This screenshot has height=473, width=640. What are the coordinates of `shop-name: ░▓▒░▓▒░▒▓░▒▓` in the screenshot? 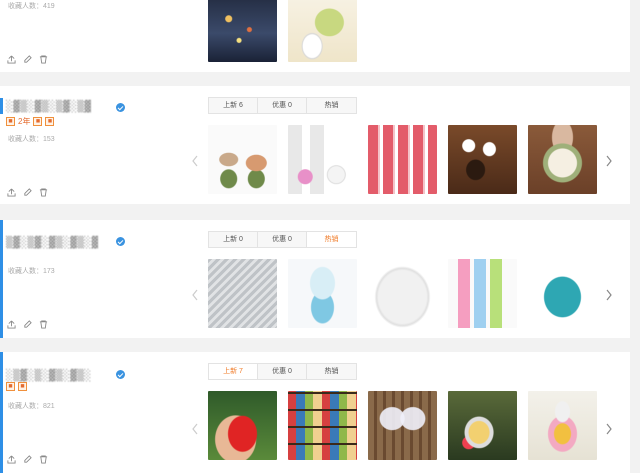 It's located at (48, 106).